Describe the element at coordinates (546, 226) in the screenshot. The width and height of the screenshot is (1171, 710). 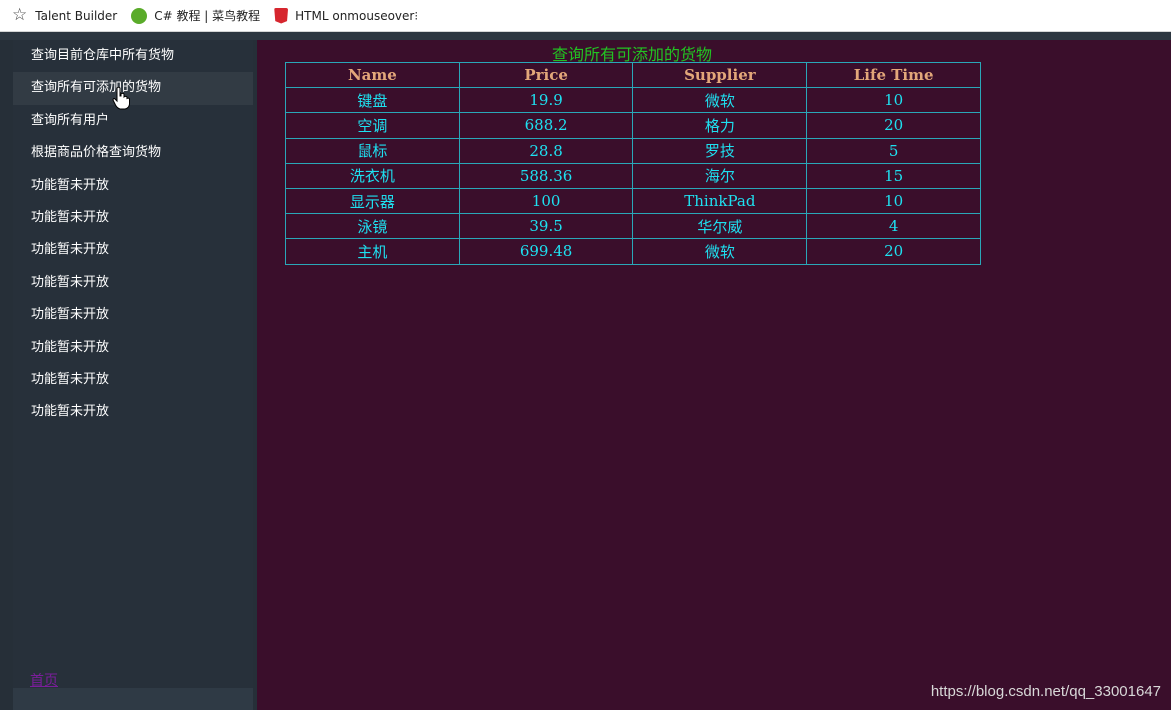
I see `cell-price: 39.5` at that location.